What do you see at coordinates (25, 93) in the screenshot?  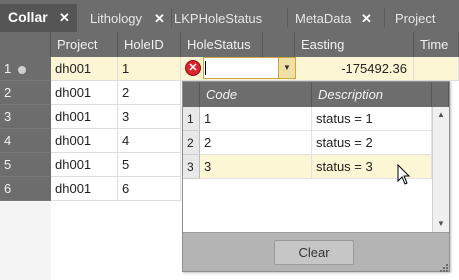 I see `row-header: 2` at bounding box center [25, 93].